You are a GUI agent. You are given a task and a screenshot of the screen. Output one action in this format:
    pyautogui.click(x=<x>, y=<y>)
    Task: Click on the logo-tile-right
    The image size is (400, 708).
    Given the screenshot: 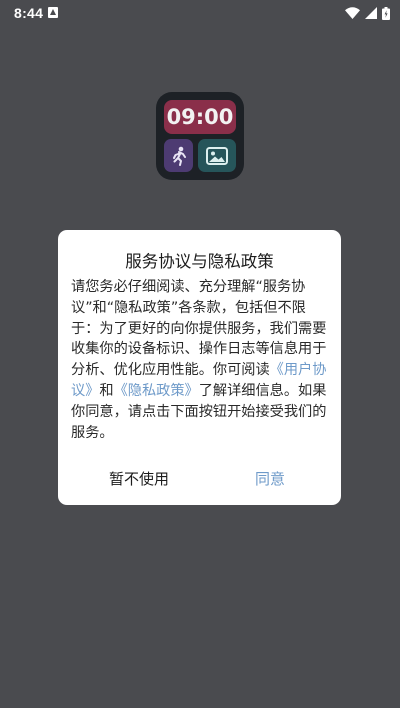 What is the action you would take?
    pyautogui.click(x=217, y=155)
    